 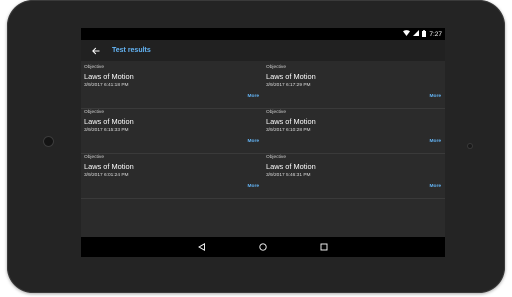 I want to click on clock-time: 7:27, so click(x=435, y=34).